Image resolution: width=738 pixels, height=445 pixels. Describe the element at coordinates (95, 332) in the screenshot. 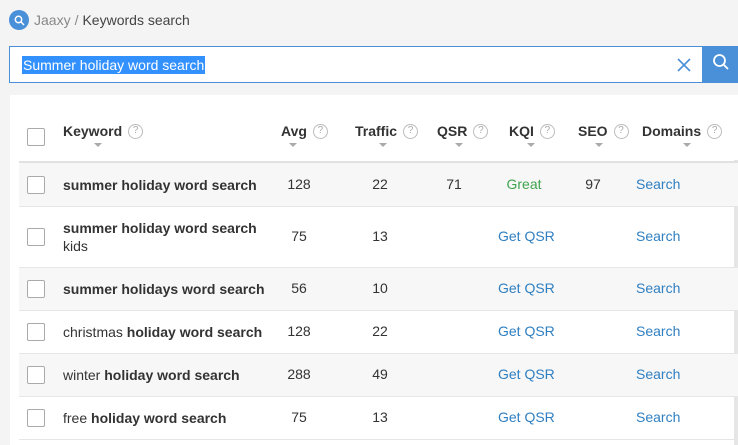

I see `keyword-prefix: christmas` at that location.